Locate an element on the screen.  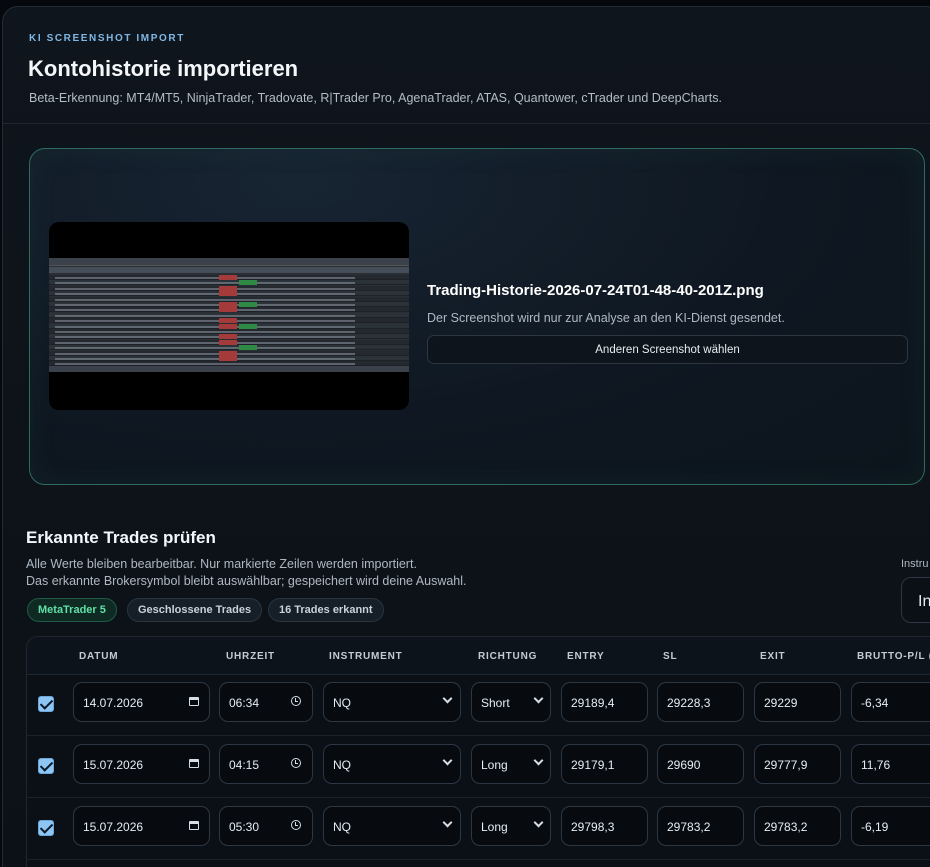
eyebrow-label: KI SCREENSHOT IMPORT is located at coordinates (107, 38).